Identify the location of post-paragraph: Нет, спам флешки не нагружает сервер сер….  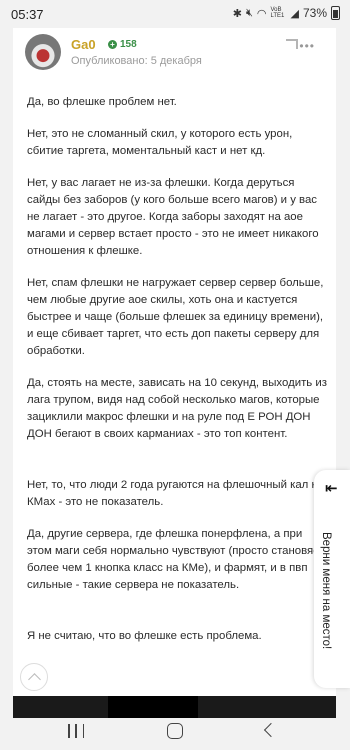
(175, 317).